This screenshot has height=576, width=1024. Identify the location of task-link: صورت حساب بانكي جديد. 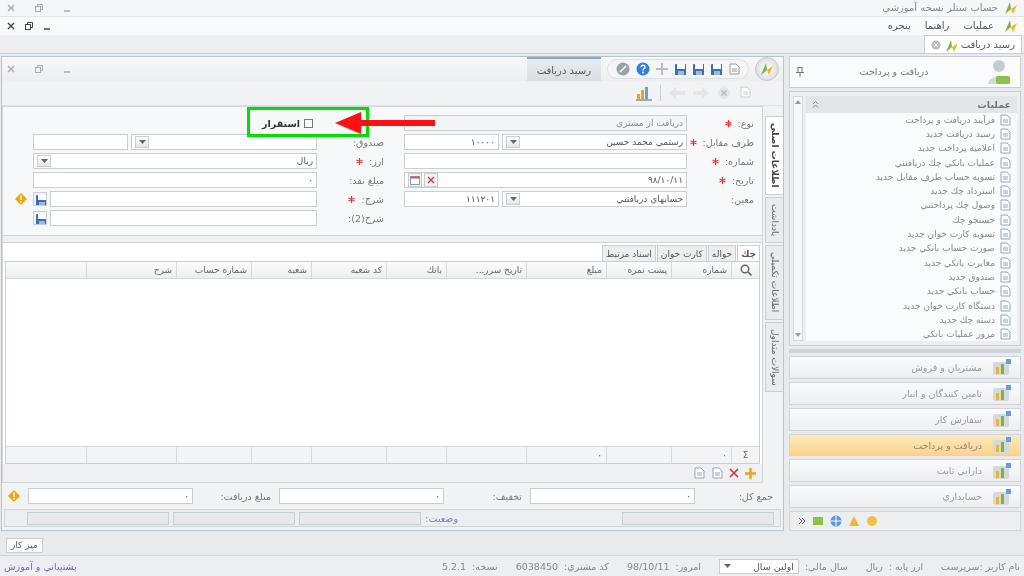
(946, 248).